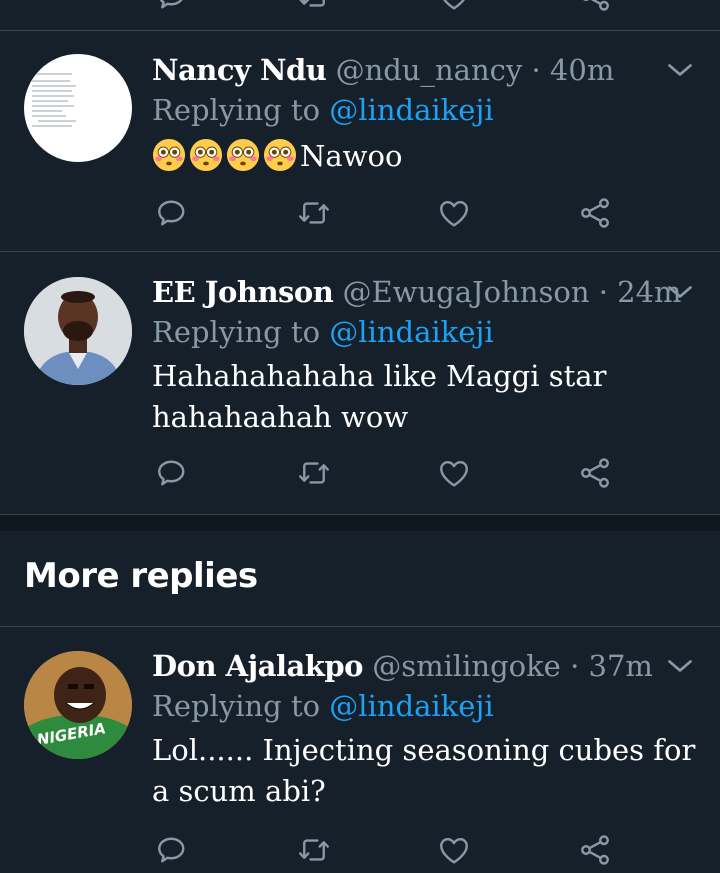 The width and height of the screenshot is (720, 873). I want to click on avatar: NIGERIA, so click(78, 705).